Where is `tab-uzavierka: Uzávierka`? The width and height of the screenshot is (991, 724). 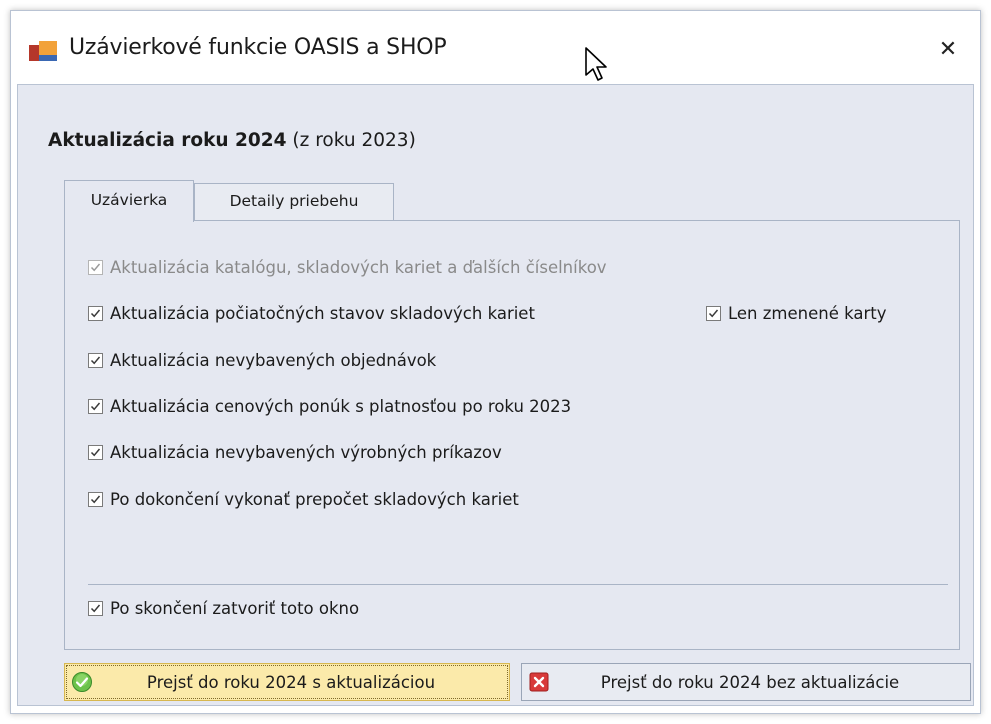 tab-uzavierka: Uzávierka is located at coordinates (129, 201).